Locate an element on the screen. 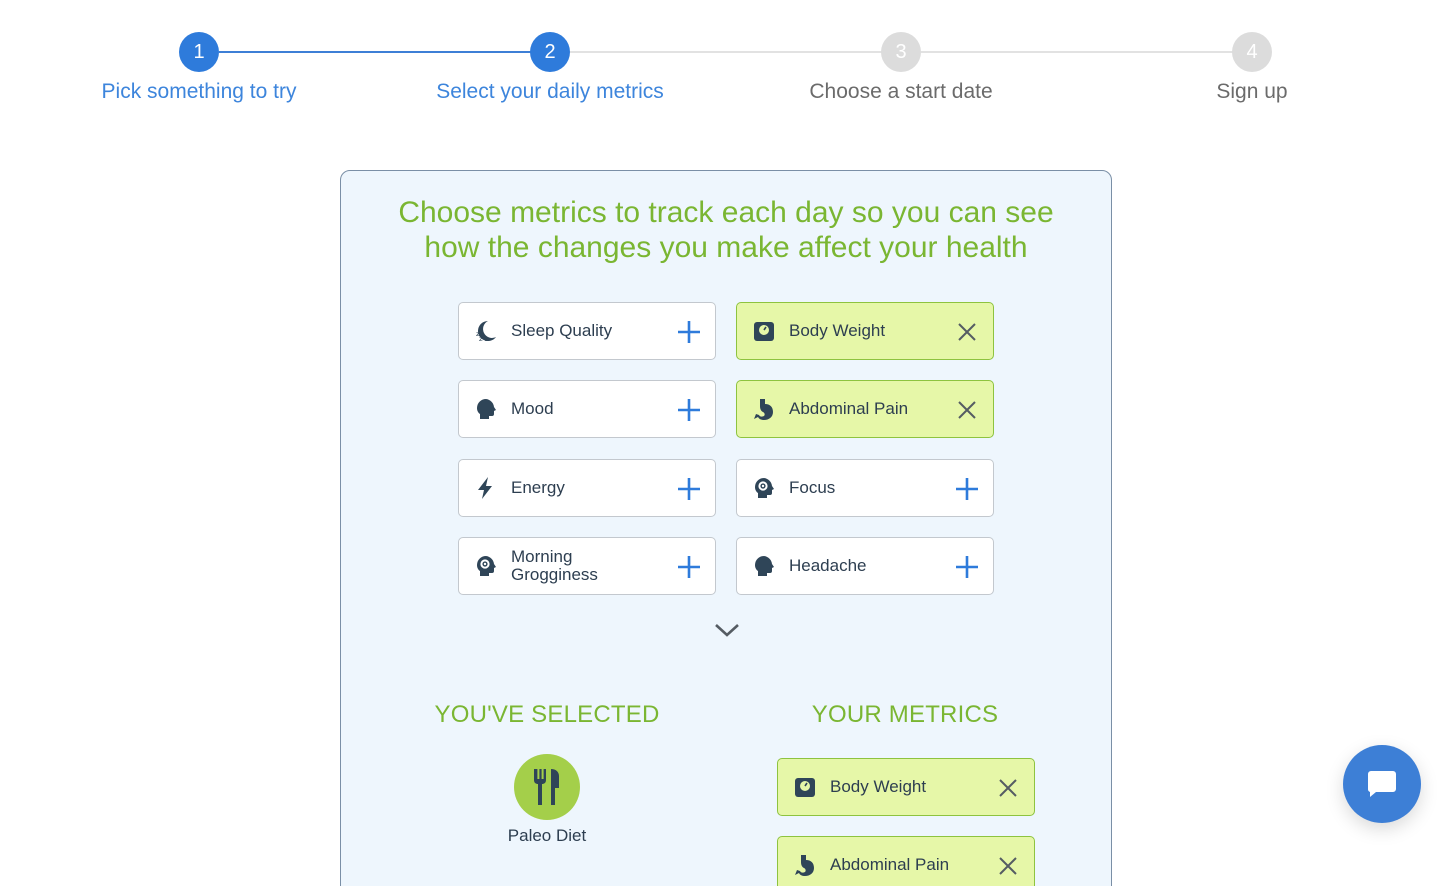  metric-morning-grogginess: Morning Grogginess is located at coordinates (587, 566).